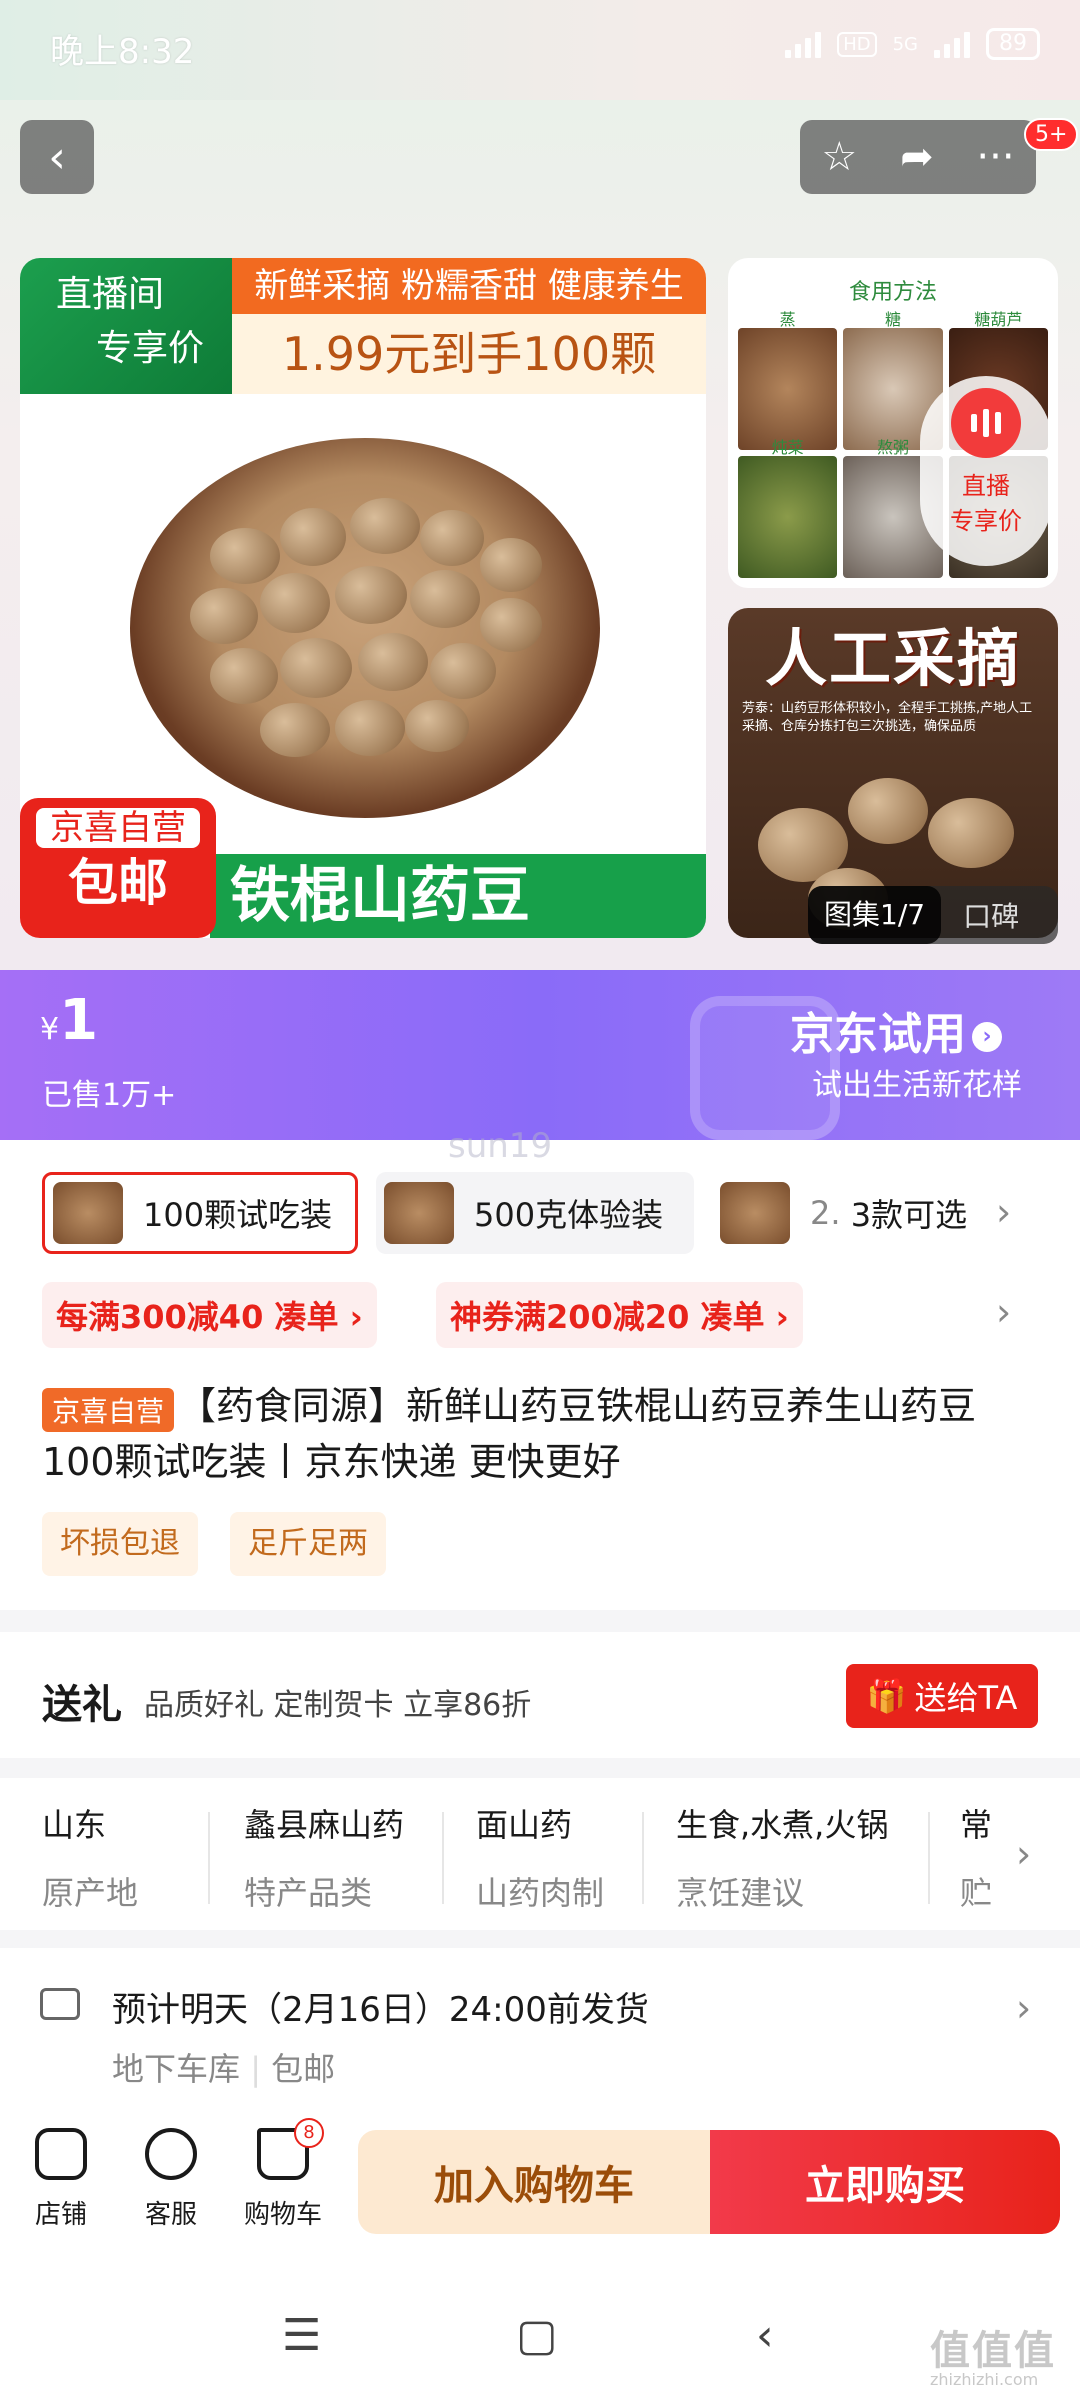 The width and height of the screenshot is (1080, 2400). What do you see at coordinates (324, 1857) in the screenshot?
I see `attribute-category: 蠡县麻山药 特产品类` at bounding box center [324, 1857].